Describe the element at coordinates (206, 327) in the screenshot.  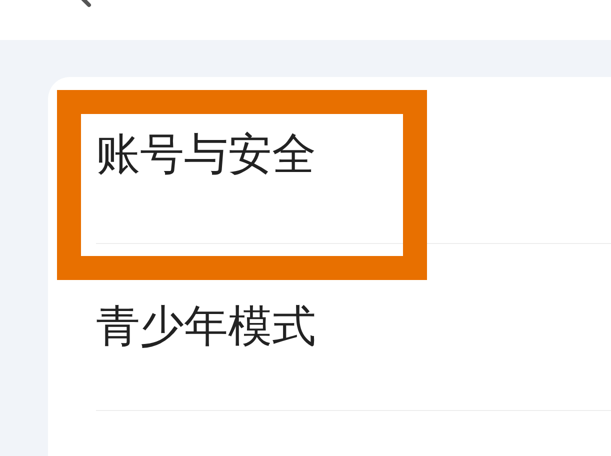
I see `settings-item: 青少年模式` at that location.